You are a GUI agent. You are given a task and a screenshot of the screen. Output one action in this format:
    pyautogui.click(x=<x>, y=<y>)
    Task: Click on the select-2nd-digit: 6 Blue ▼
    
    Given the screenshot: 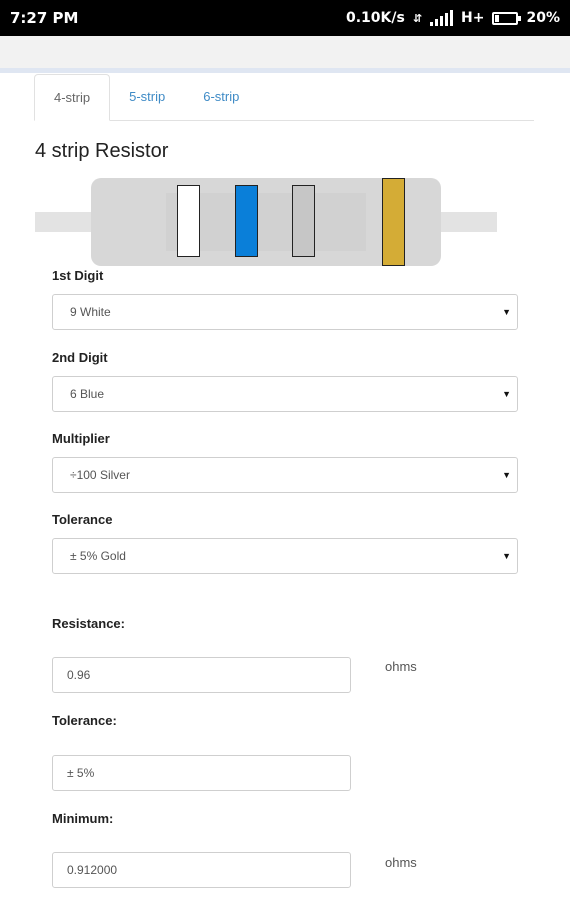 What is the action you would take?
    pyautogui.click(x=285, y=394)
    